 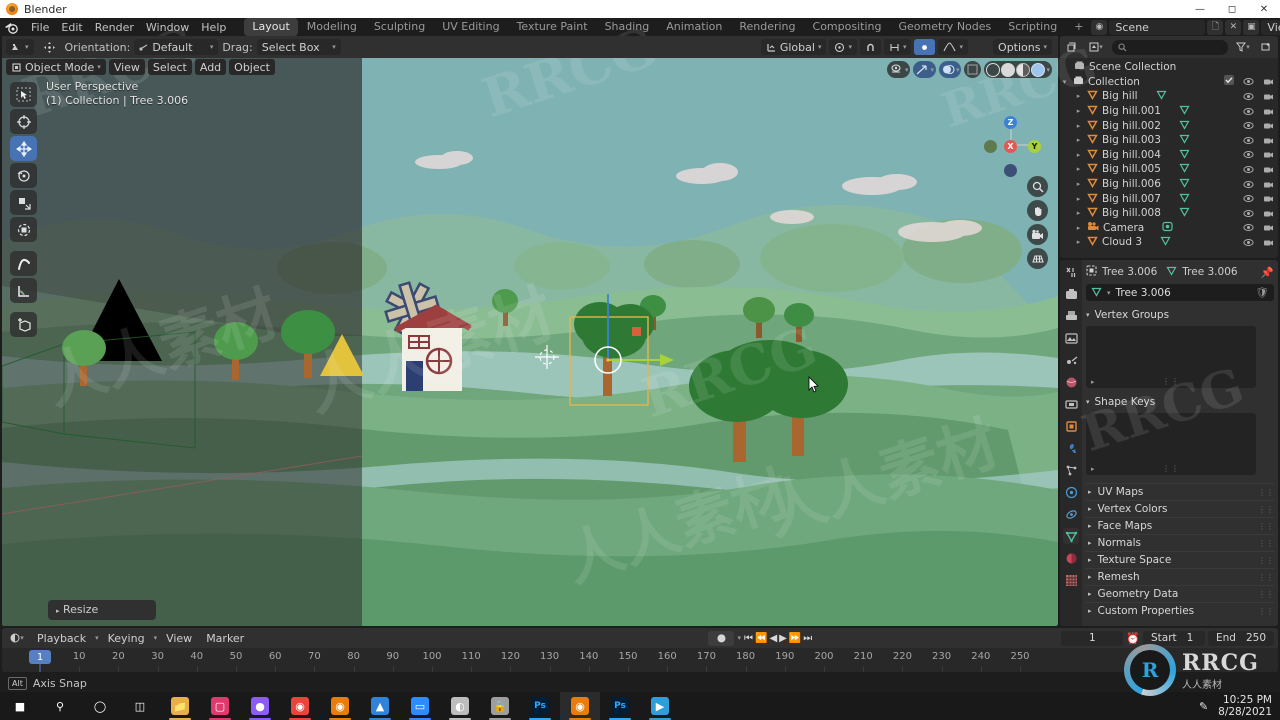 What do you see at coordinates (793, 47) in the screenshot?
I see `transform-orientation-dropdown: Global ▾` at bounding box center [793, 47].